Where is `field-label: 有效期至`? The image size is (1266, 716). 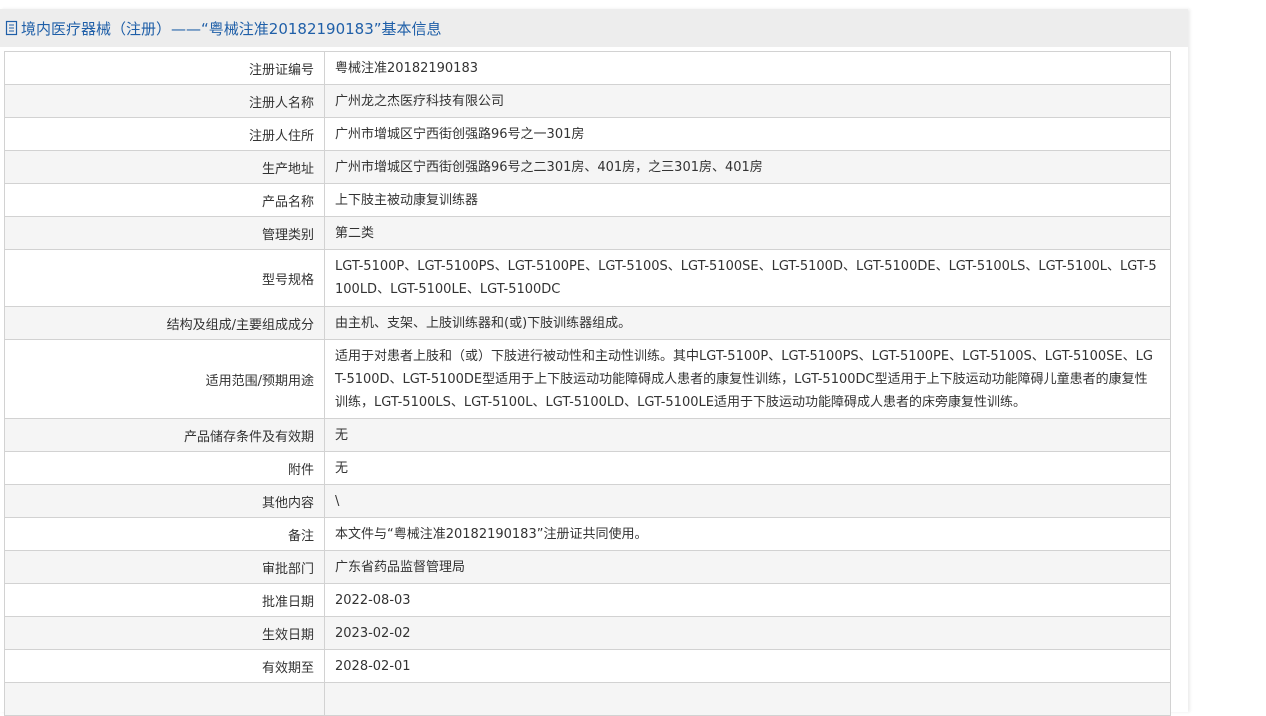 field-label: 有效期至 is located at coordinates (164, 666).